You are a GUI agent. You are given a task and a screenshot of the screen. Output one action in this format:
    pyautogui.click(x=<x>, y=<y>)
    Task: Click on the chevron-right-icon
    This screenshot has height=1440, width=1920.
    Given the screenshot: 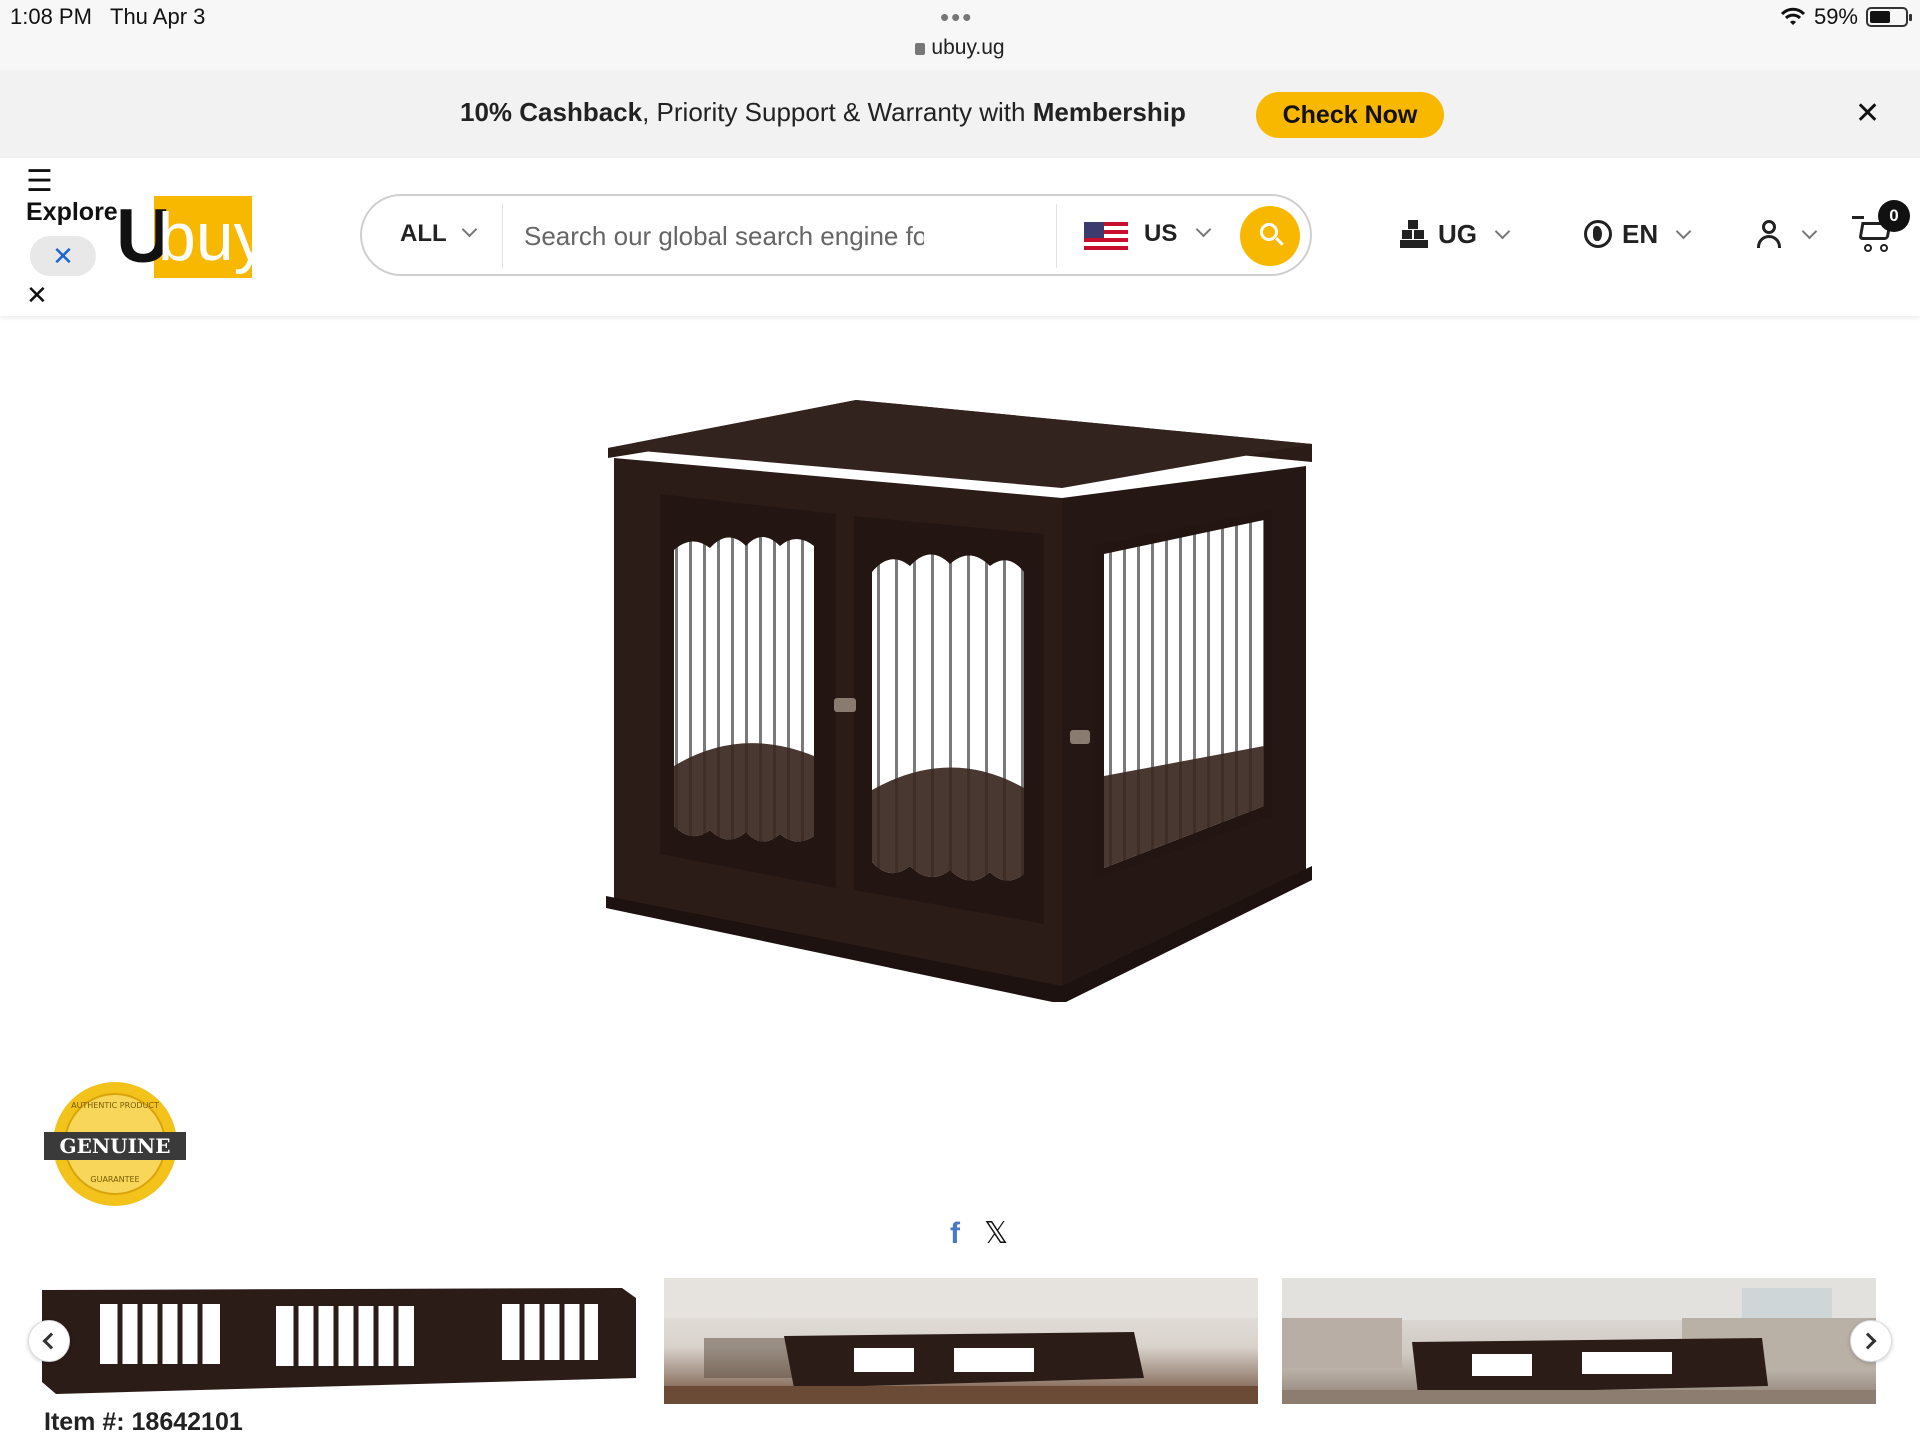 What is the action you would take?
    pyautogui.click(x=1868, y=1341)
    